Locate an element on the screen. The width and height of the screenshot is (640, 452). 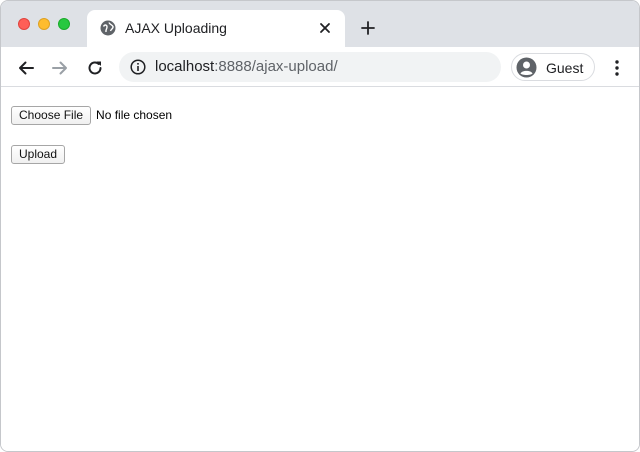
tab-title: AJAX Uploading is located at coordinates (176, 28).